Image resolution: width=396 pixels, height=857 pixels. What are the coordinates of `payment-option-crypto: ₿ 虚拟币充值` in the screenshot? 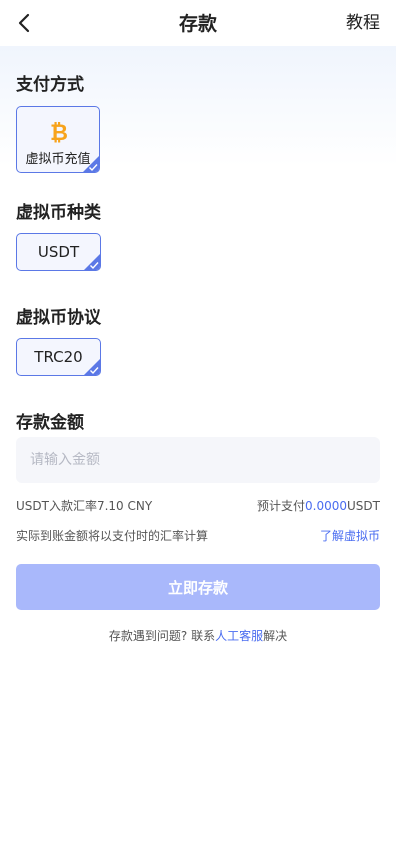 It's located at (58, 139).